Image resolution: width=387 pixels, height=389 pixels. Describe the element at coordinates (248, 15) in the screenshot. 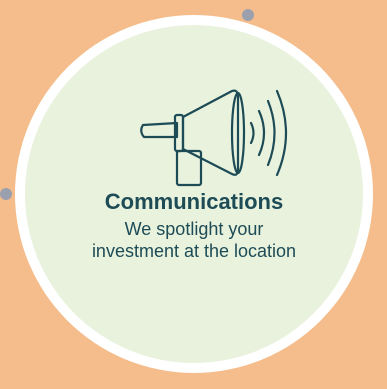

I see `decorative-dot-top` at that location.